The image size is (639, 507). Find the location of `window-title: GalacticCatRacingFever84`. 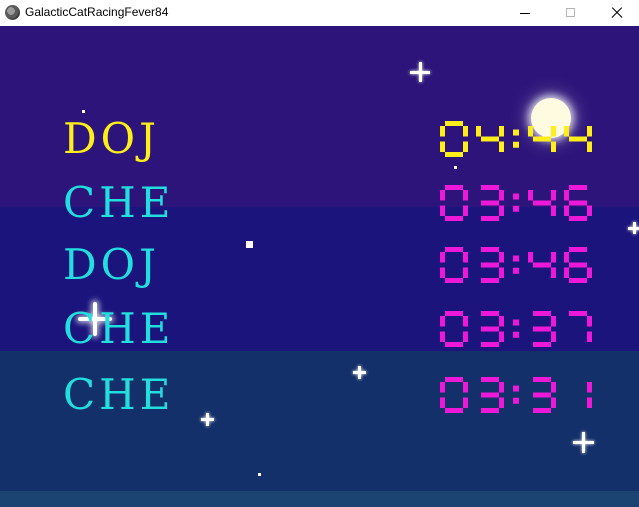

window-title: GalacticCatRacingFever84 is located at coordinates (97, 12).